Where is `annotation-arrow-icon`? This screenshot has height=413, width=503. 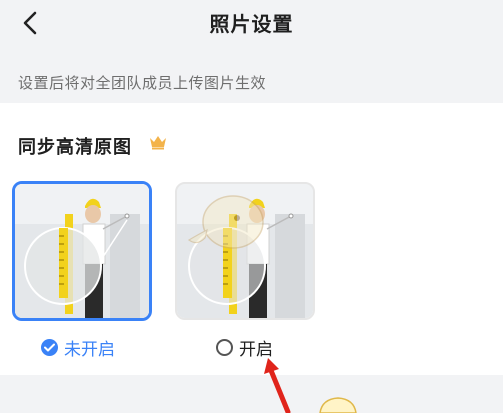
annotation-arrow-icon is located at coordinates (277, 385).